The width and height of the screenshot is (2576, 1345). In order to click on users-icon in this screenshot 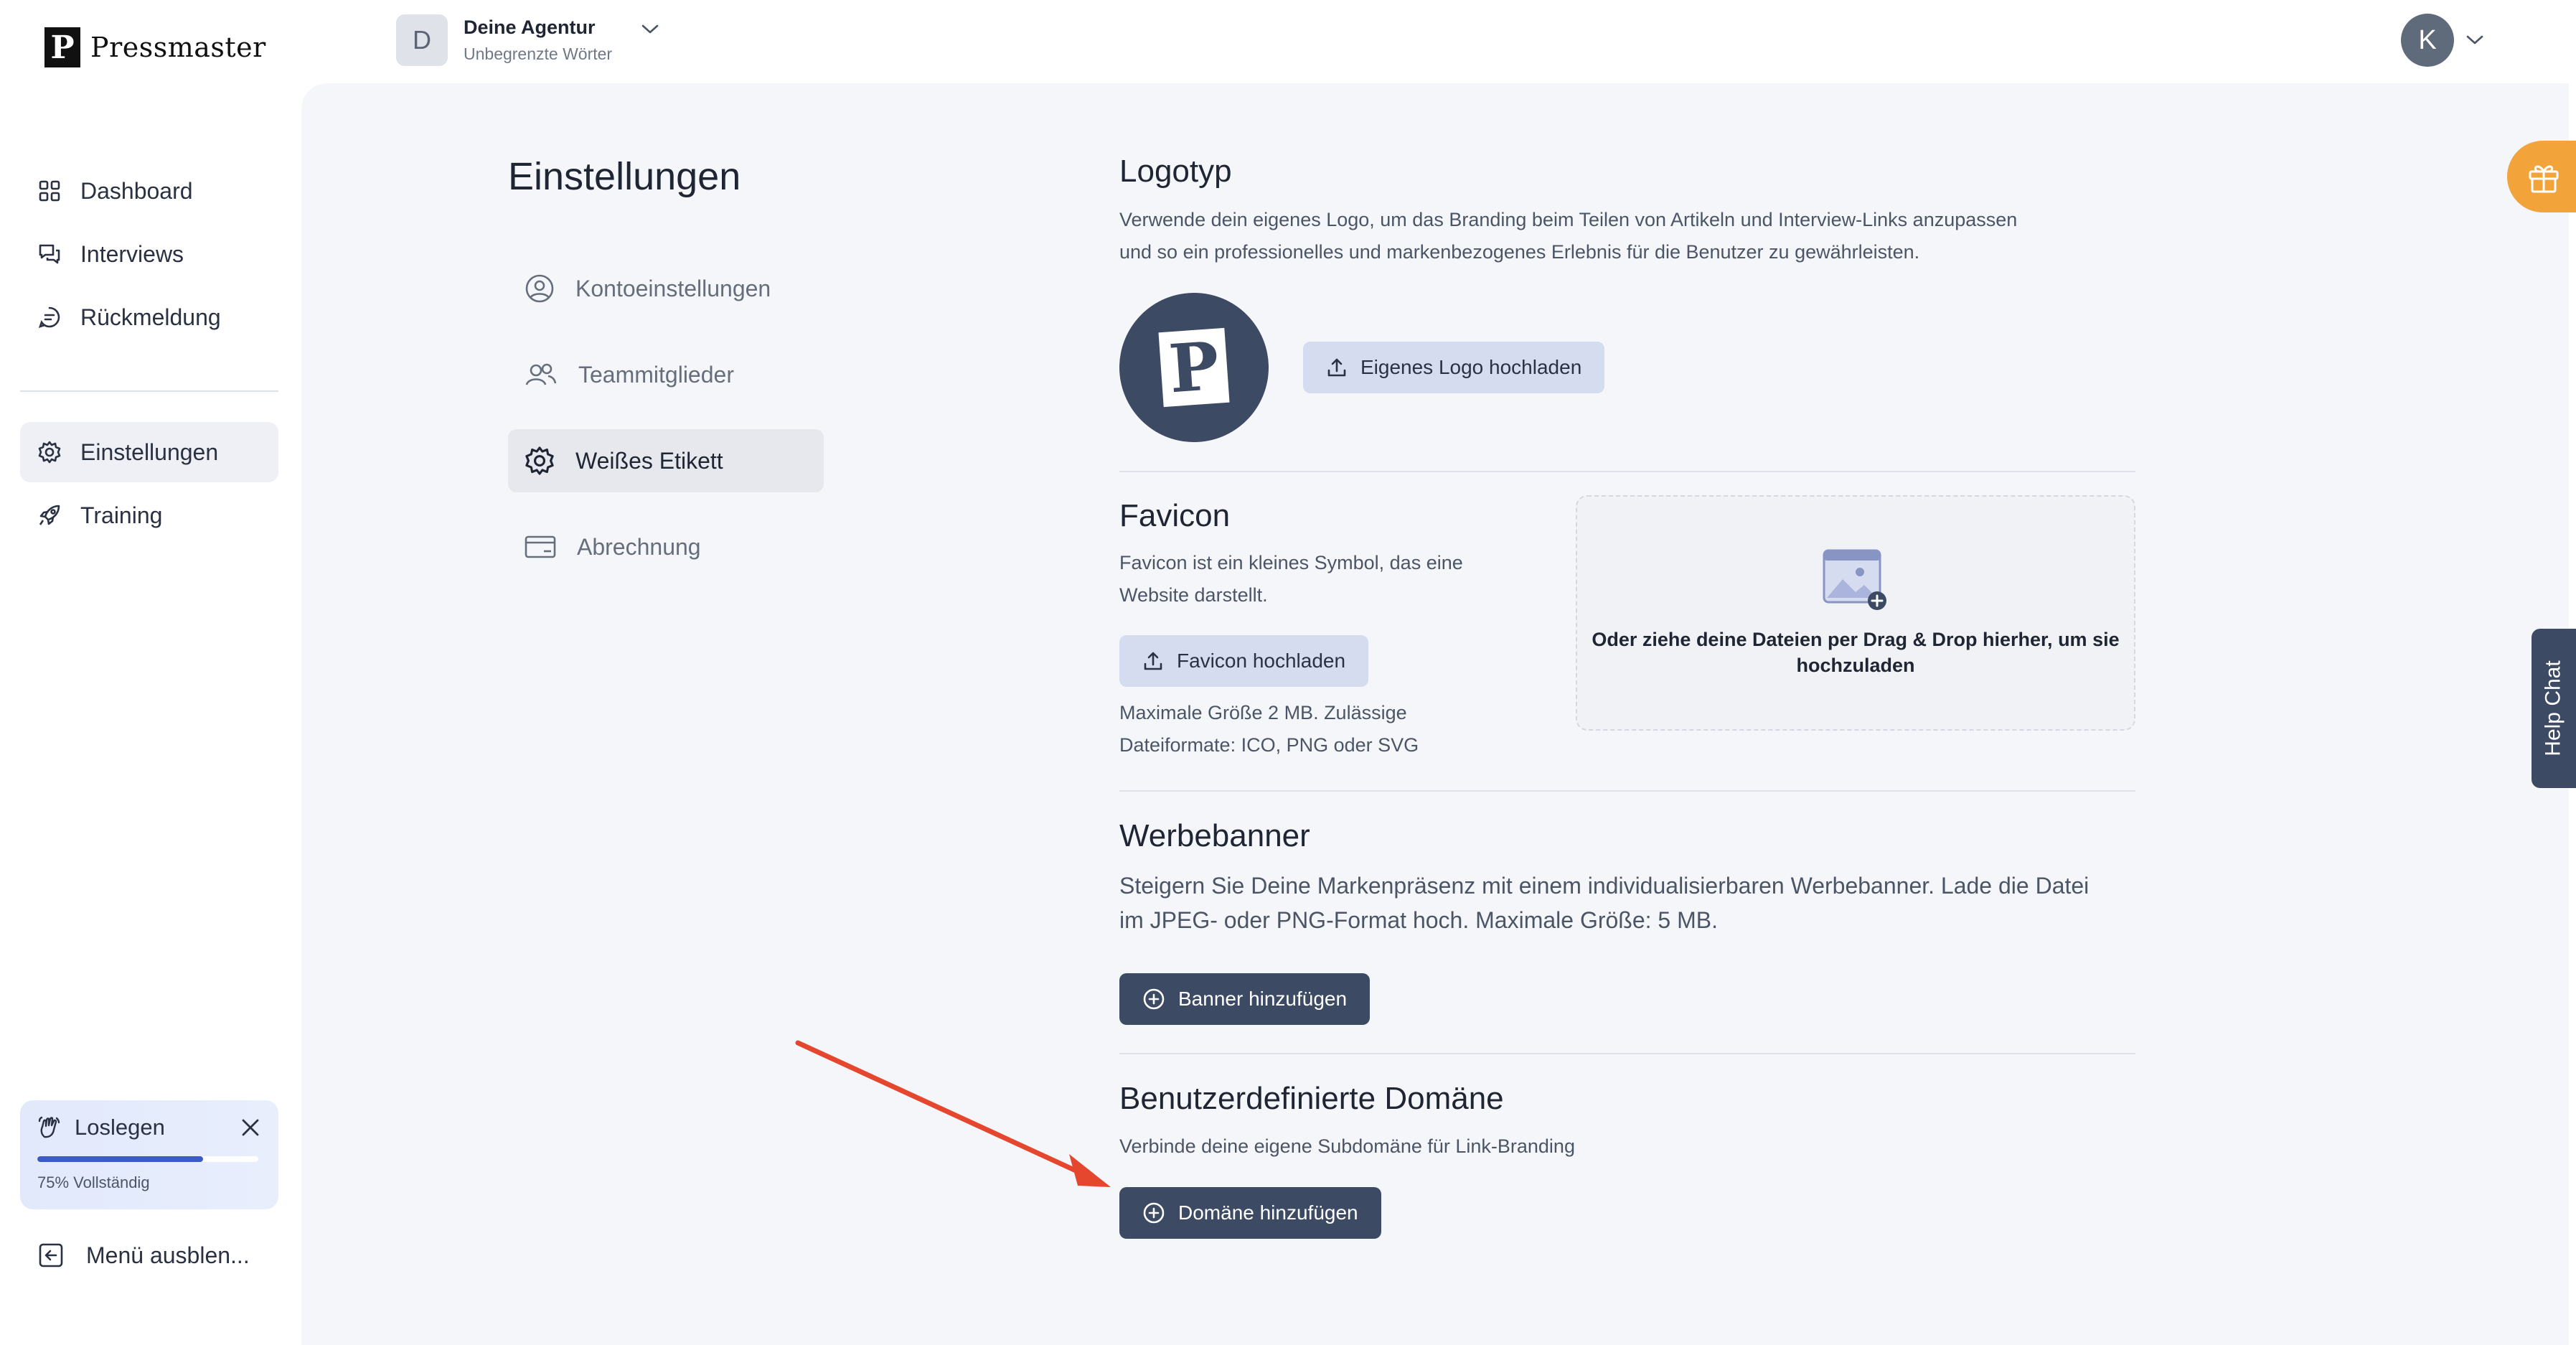, I will do `click(541, 374)`.